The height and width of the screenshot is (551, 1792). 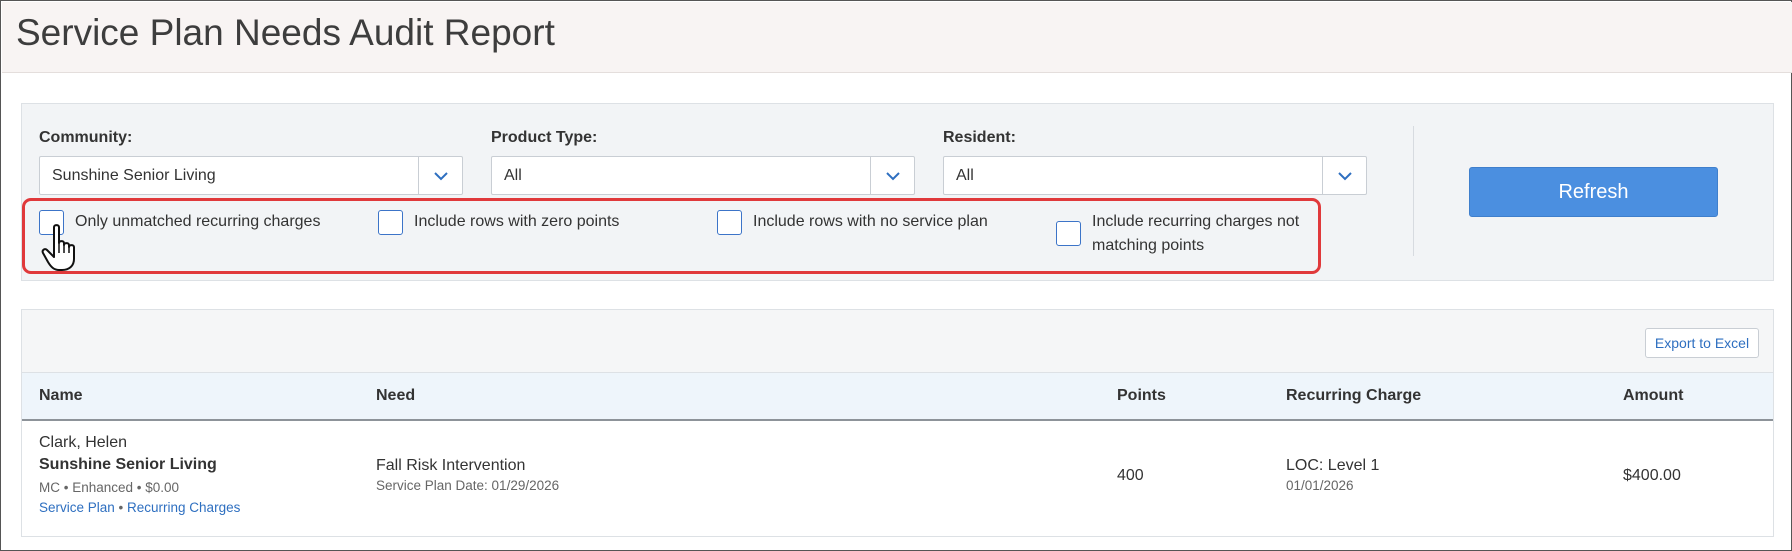 I want to click on recurring-charges-link: Recurring Charges, so click(x=183, y=507).